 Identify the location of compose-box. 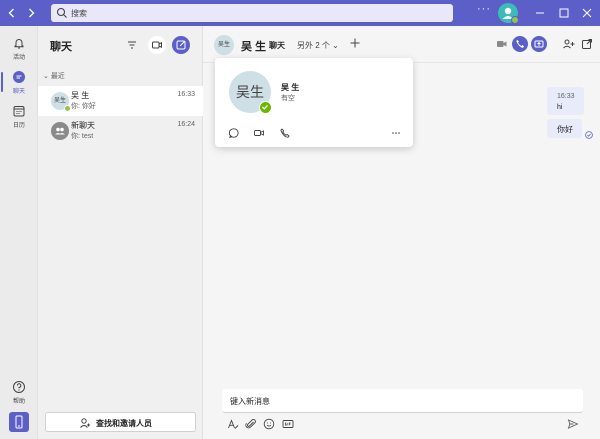
(402, 401).